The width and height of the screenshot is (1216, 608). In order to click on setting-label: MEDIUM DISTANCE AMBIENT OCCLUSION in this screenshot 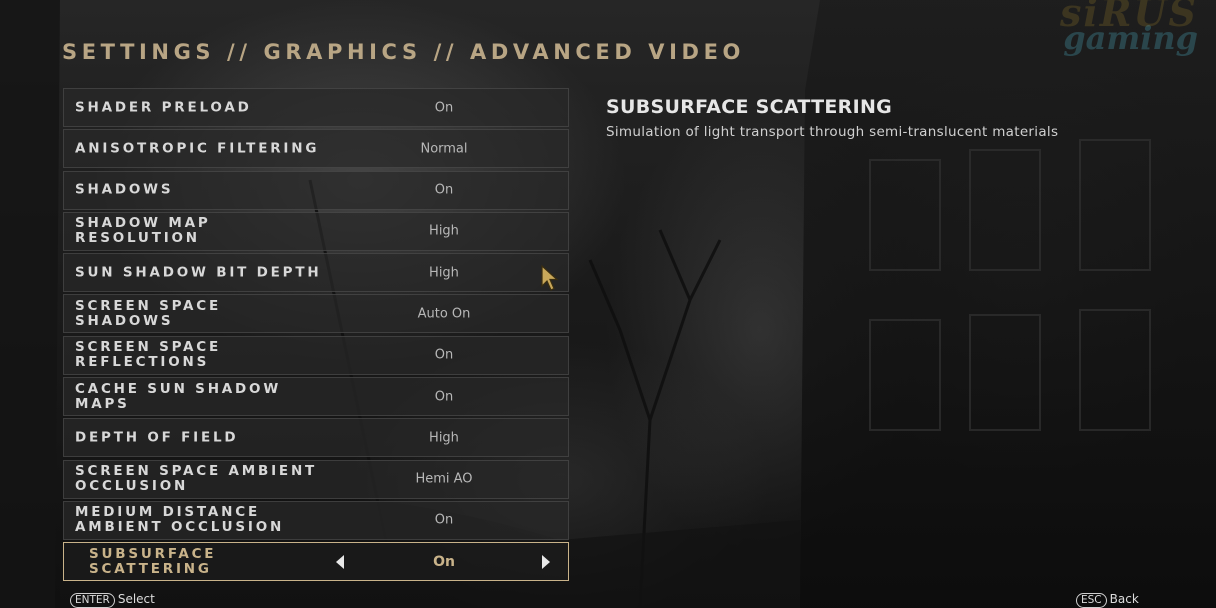, I will do `click(180, 520)`.